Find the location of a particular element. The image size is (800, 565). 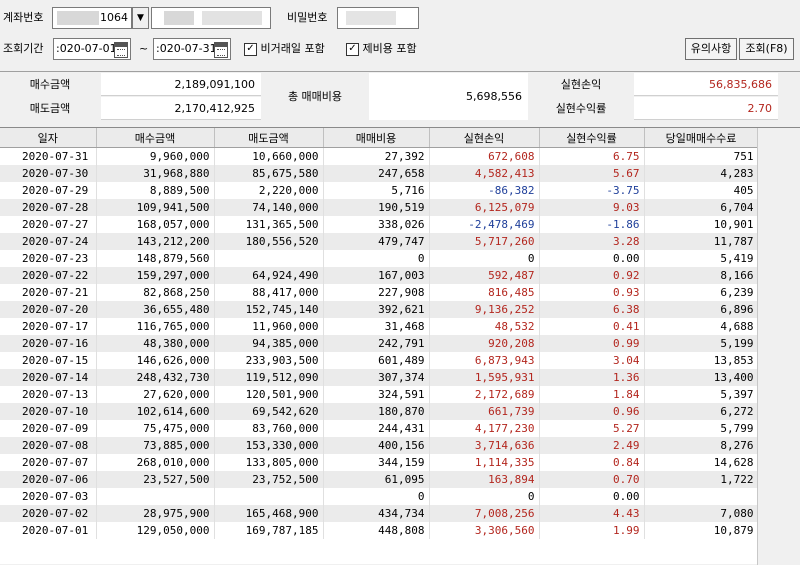

cell-fee: 31,468 is located at coordinates (376, 326).